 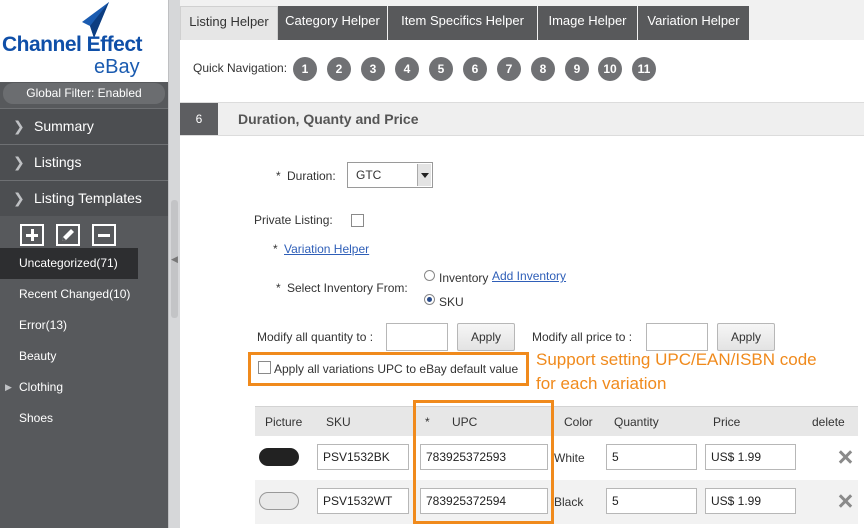 I want to click on channel-effect-logo: Channel Effect eBay, so click(x=84, y=41).